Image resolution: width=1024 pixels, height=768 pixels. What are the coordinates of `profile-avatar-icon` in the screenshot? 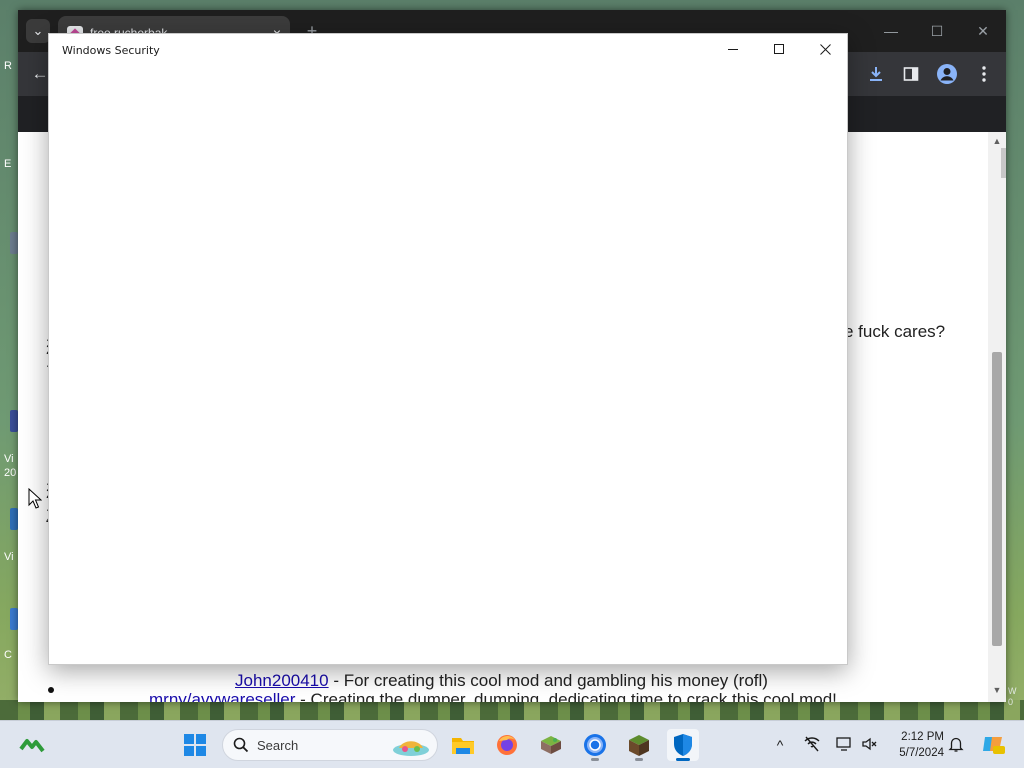 It's located at (947, 74).